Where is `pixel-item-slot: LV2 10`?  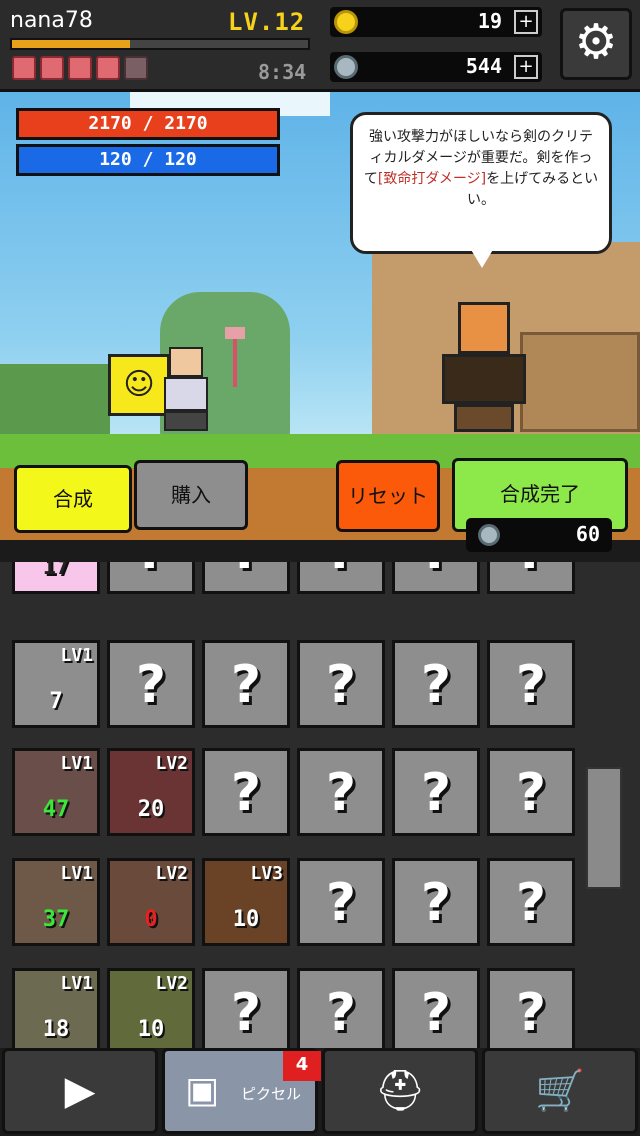 pixel-item-slot: LV2 10 is located at coordinates (151, 1008).